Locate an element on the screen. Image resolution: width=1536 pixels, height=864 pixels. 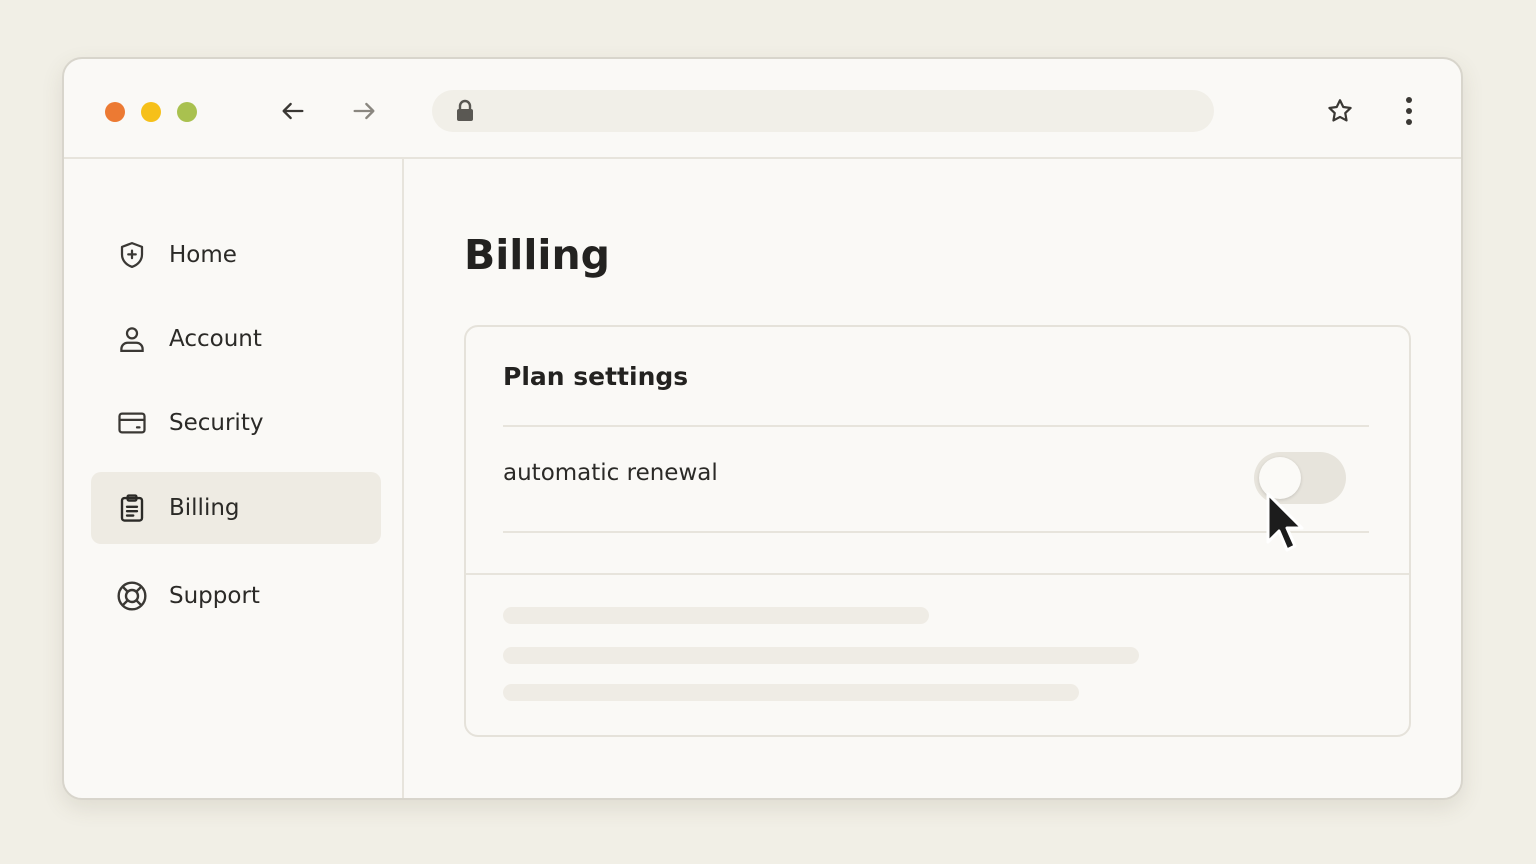
shield-plus-icon is located at coordinates (132, 255).